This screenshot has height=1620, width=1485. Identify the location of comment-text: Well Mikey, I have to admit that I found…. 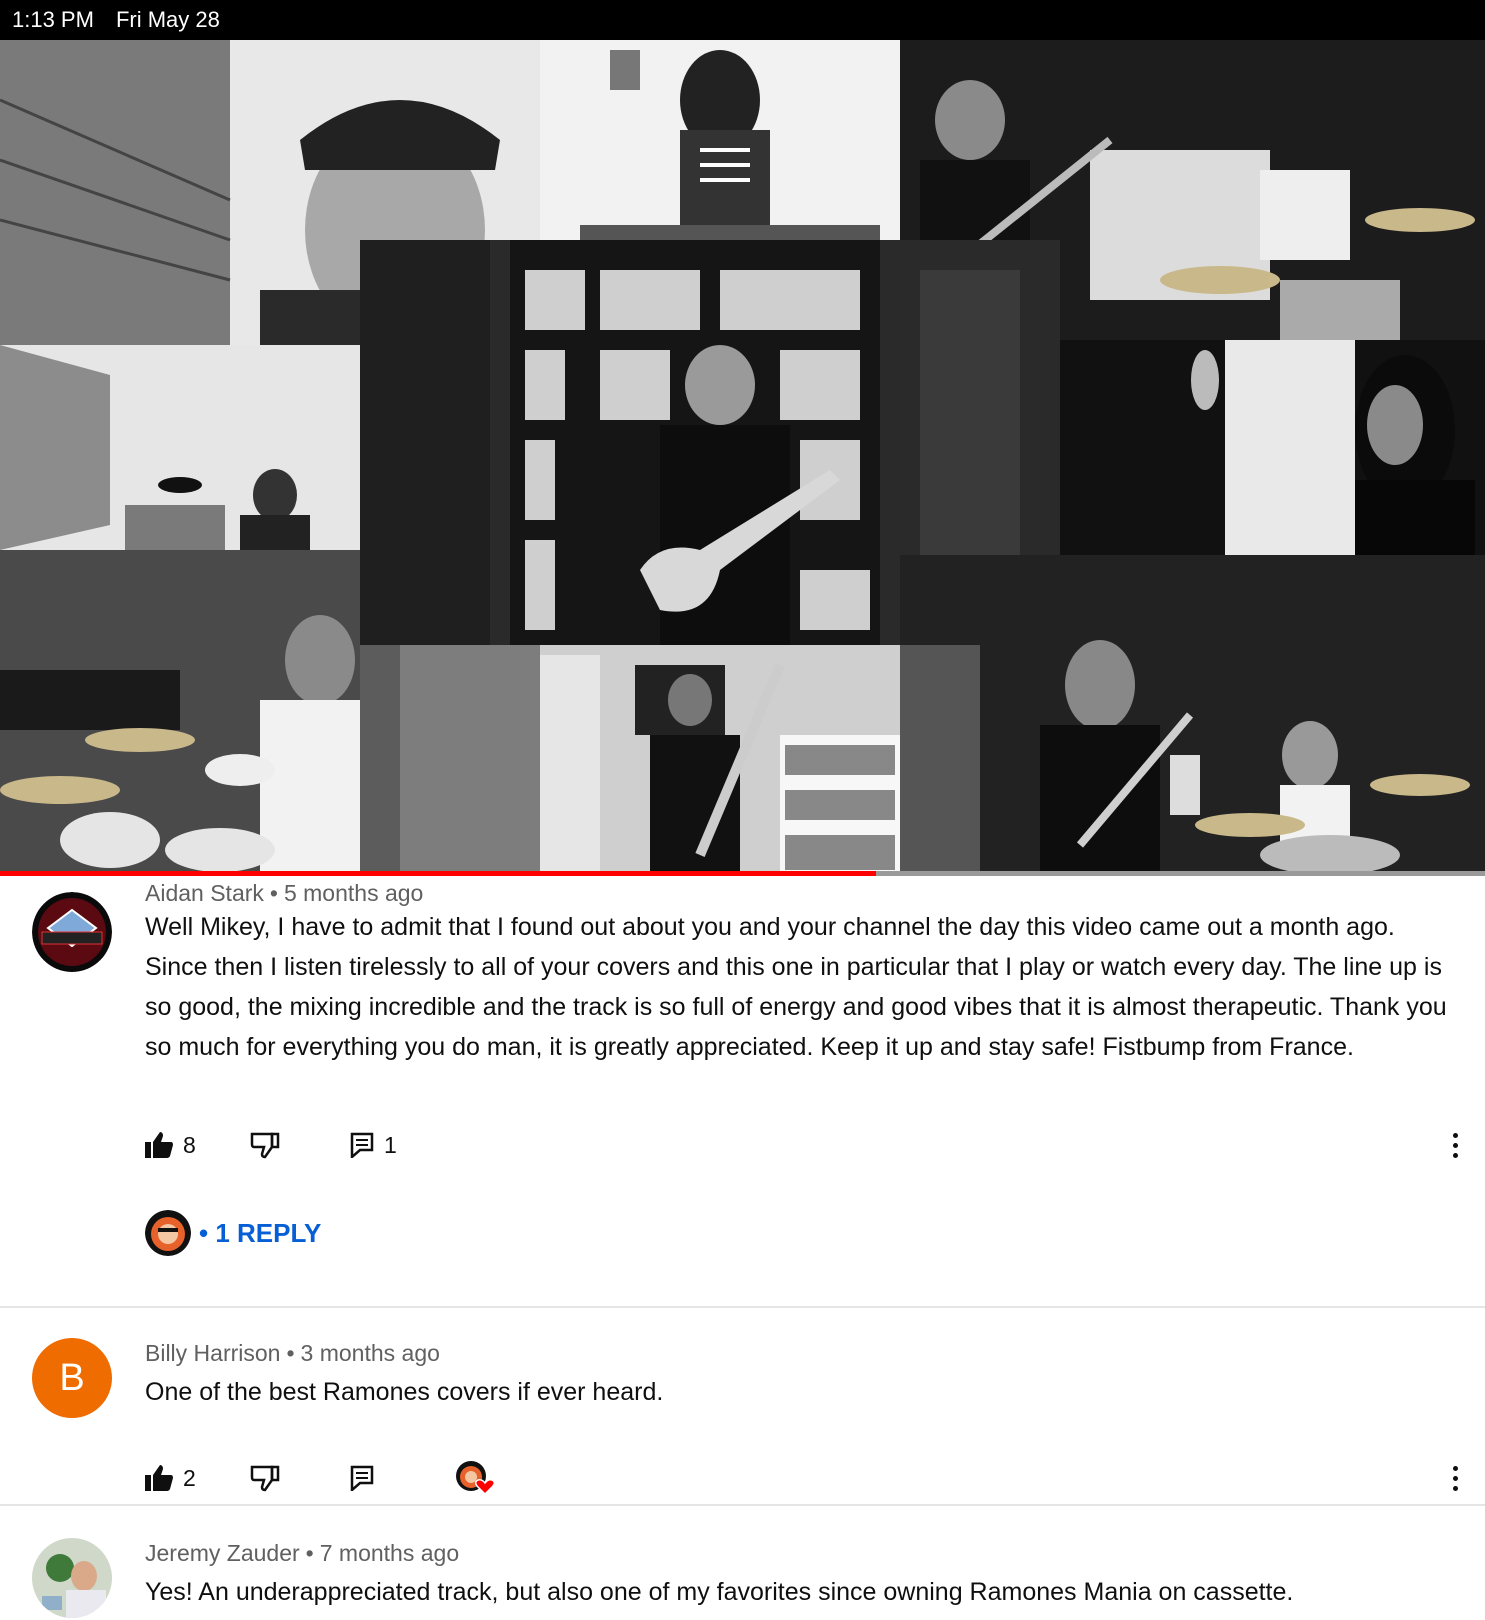
(796, 987).